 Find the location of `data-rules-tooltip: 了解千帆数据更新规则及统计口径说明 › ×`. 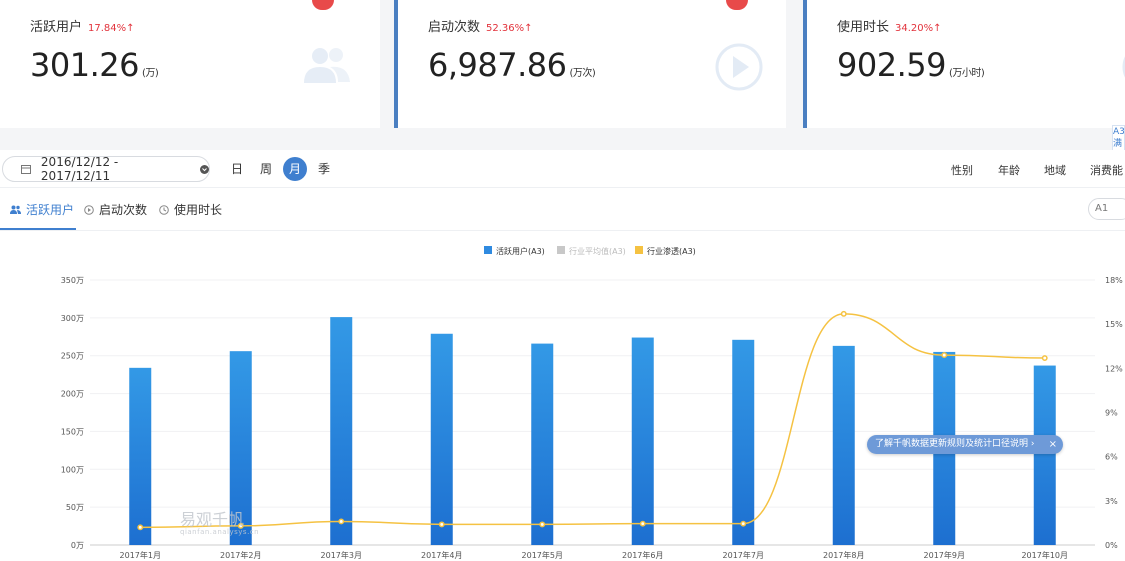

data-rules-tooltip: 了解千帆数据更新规则及统计口径说明 › × is located at coordinates (965, 444).